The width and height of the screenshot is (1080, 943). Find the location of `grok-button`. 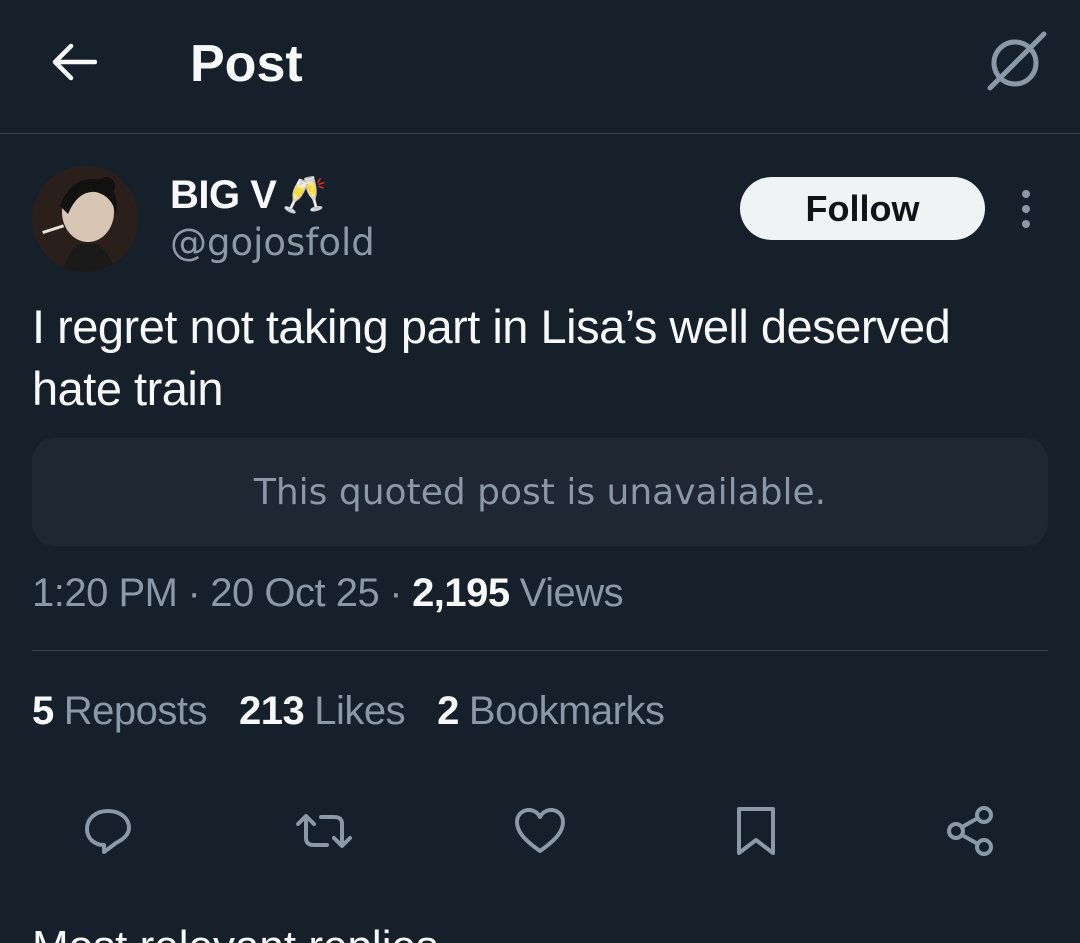

grok-button is located at coordinates (1017, 61).